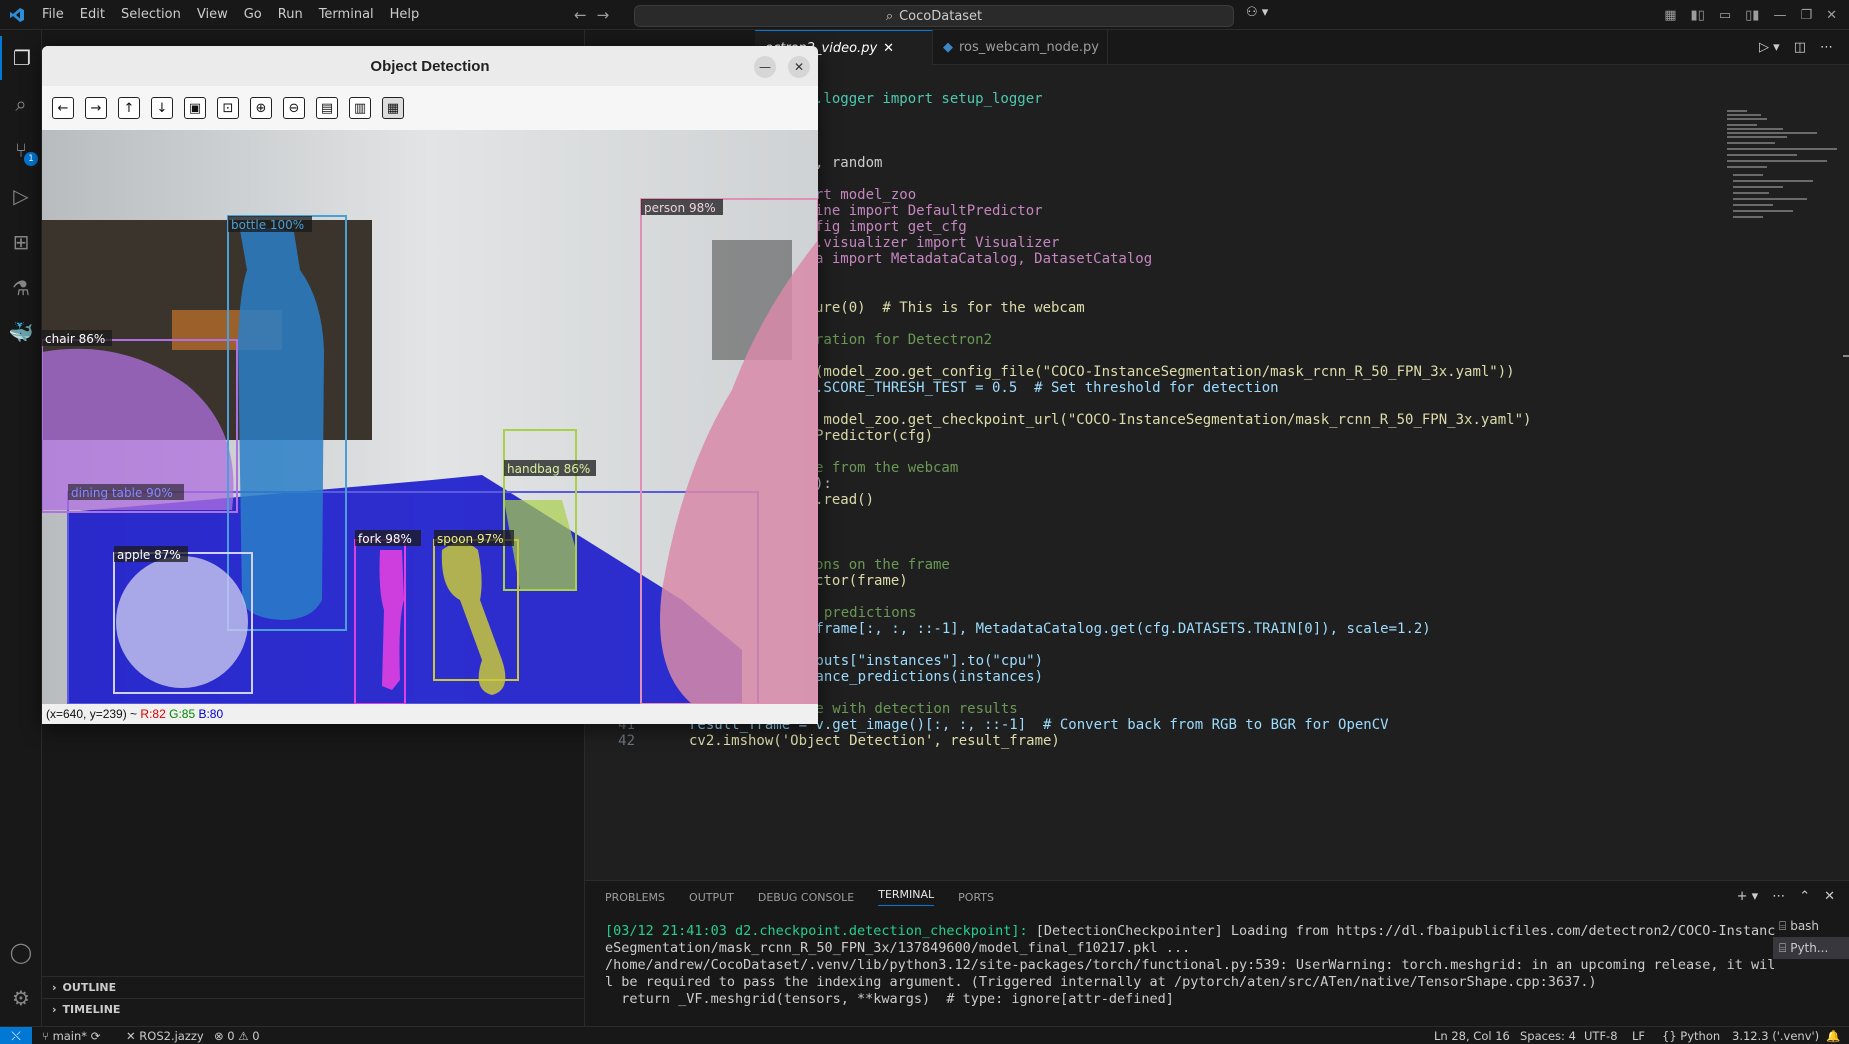 The width and height of the screenshot is (1849, 1044). What do you see at coordinates (149, 555) in the screenshot?
I see `apple-label: apple 87%` at bounding box center [149, 555].